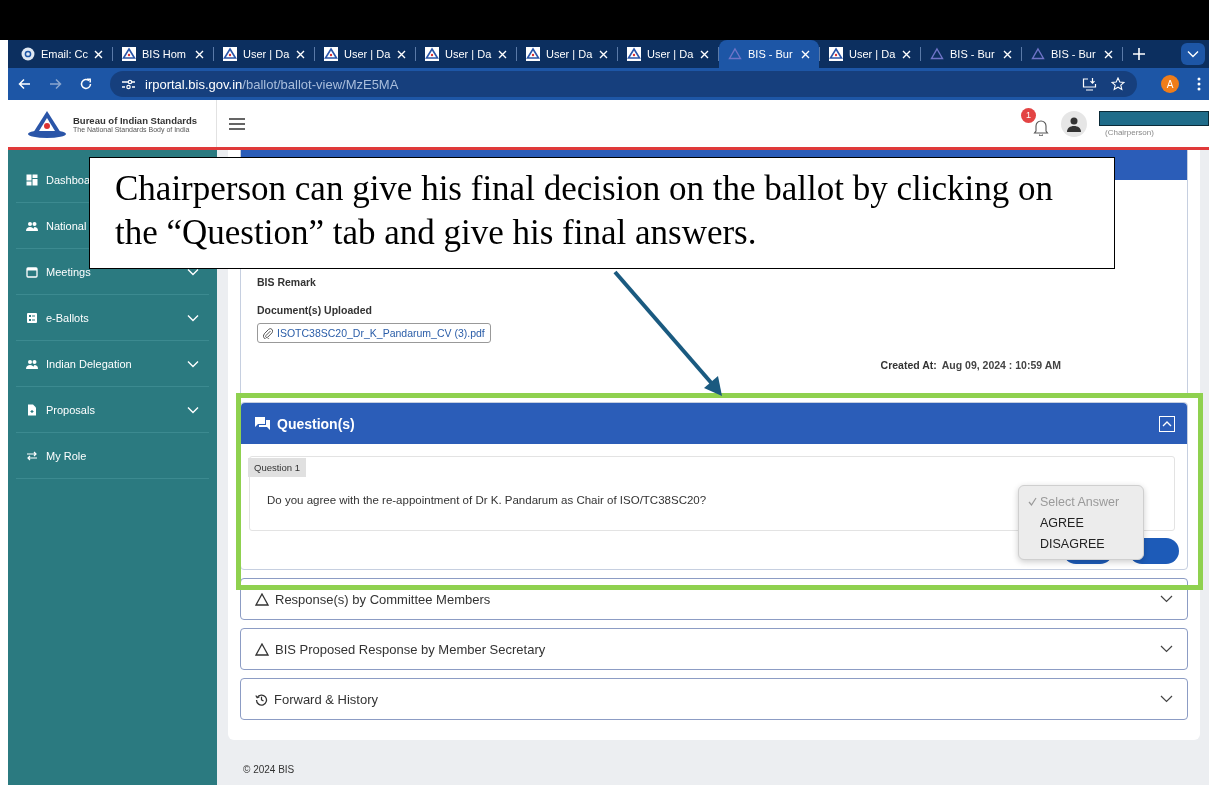 This screenshot has height=785, width=1209. What do you see at coordinates (316, 423) in the screenshot?
I see `section-title: Question(s)` at bounding box center [316, 423].